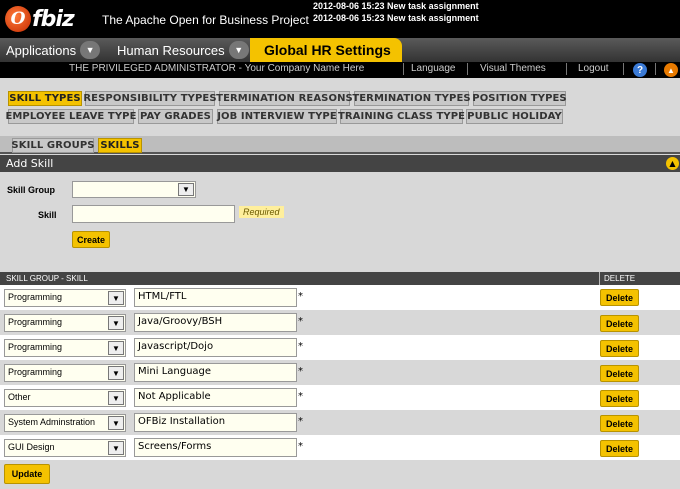  I want to click on applications-menu: Applications ▼, so click(53, 50).